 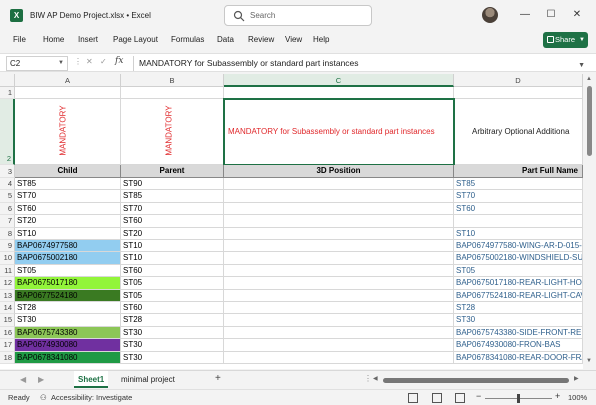 What do you see at coordinates (525, 15) in the screenshot?
I see `minimize-button: —` at bounding box center [525, 15].